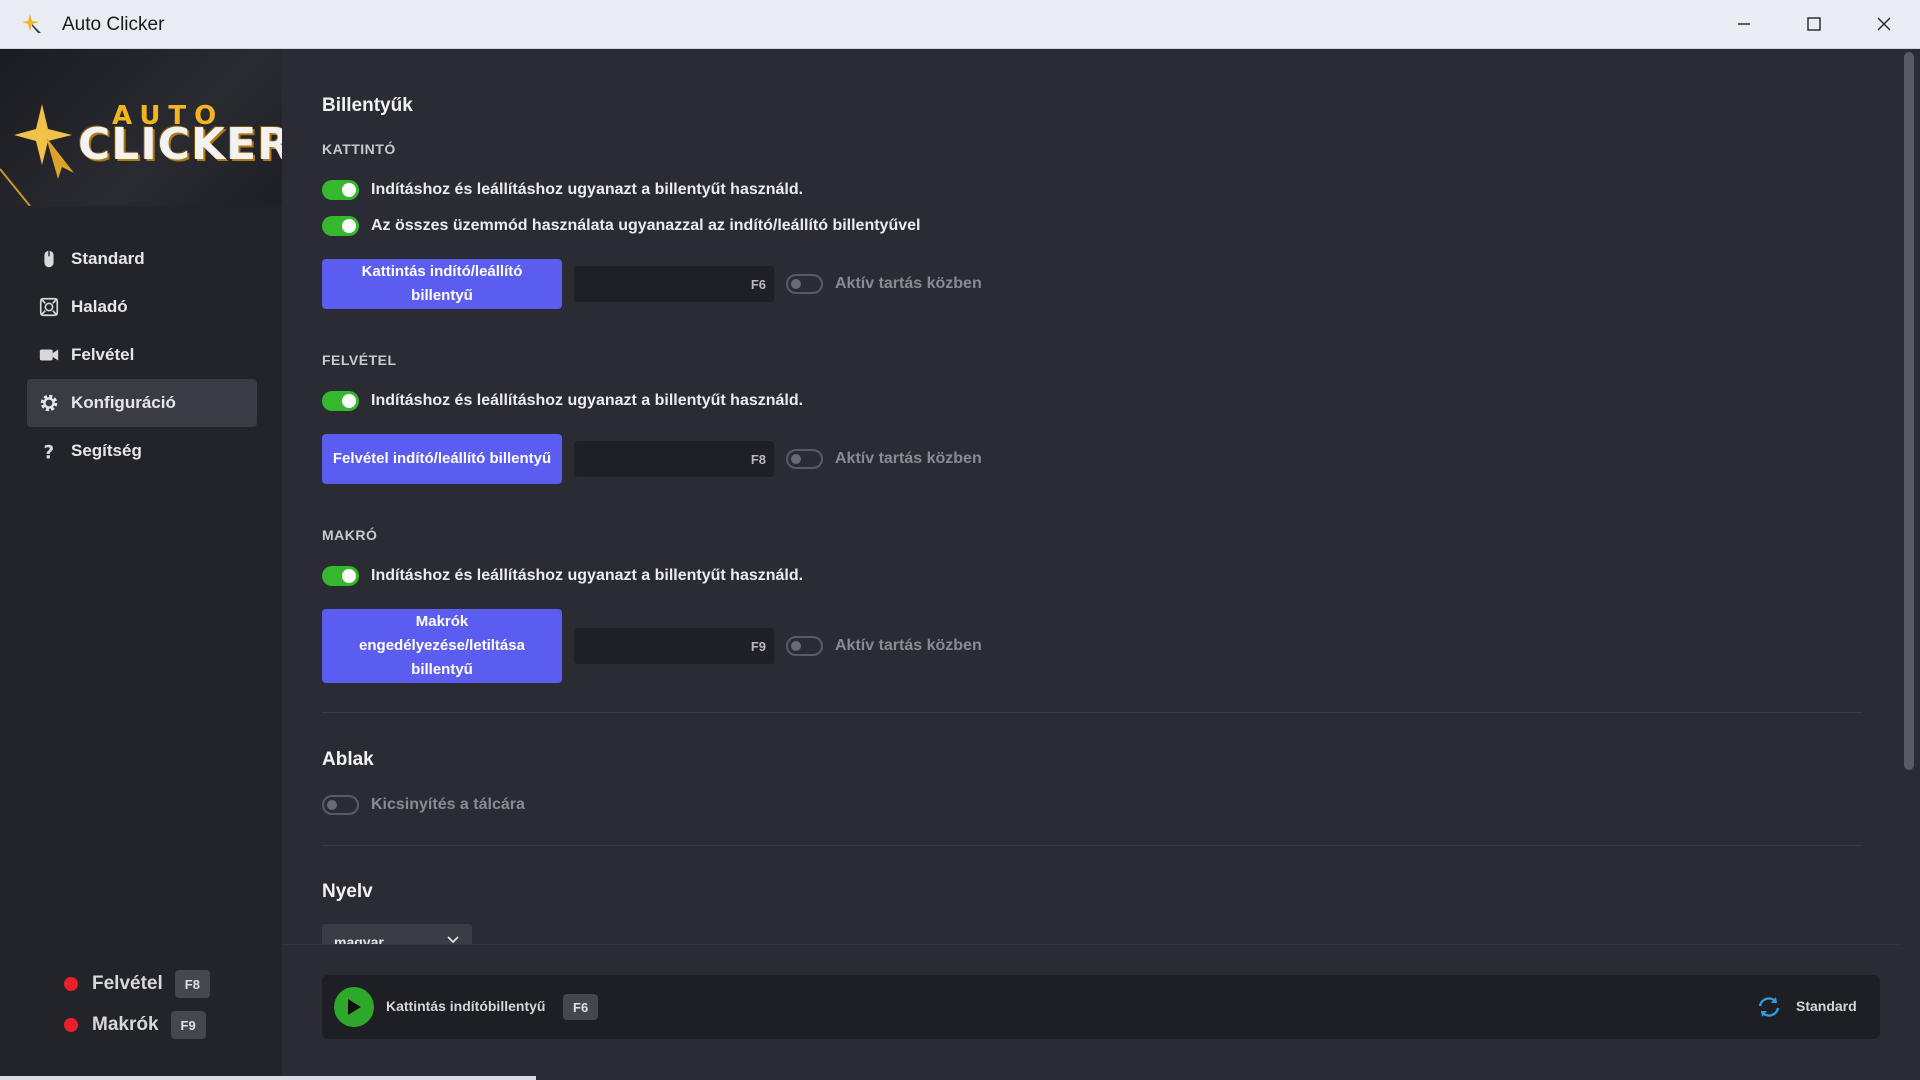 Image resolution: width=1920 pixels, height=1080 pixels. What do you see at coordinates (674, 459) in the screenshot?
I see `recording-hotkey-field: F8` at bounding box center [674, 459].